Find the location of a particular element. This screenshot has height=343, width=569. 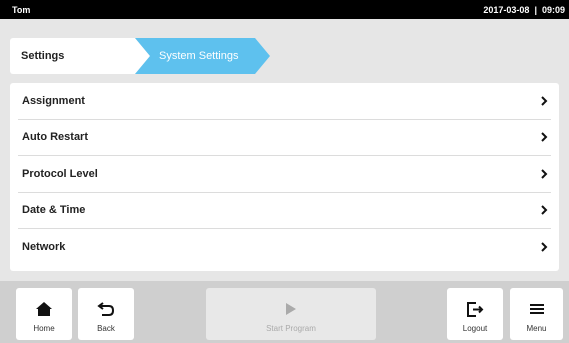

menu-button: Menu is located at coordinates (536, 314).